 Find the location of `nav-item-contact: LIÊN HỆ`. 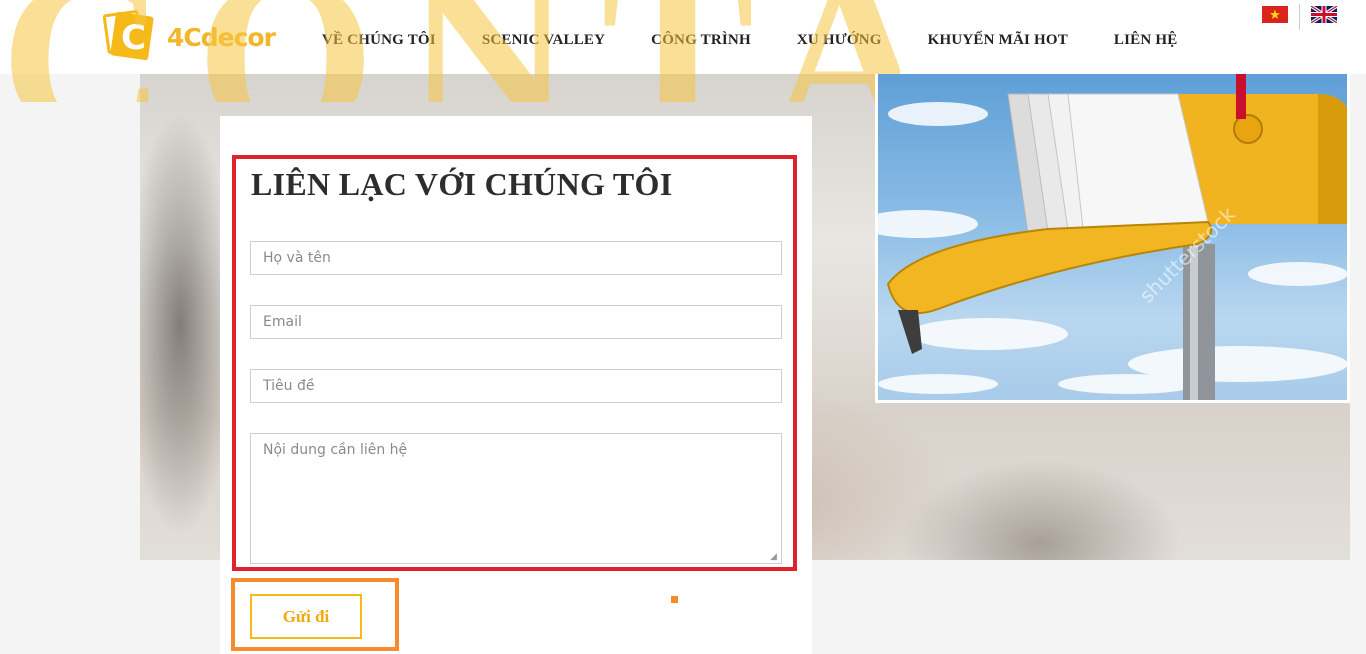

nav-item-contact: LIÊN HỆ is located at coordinates (1146, 40).